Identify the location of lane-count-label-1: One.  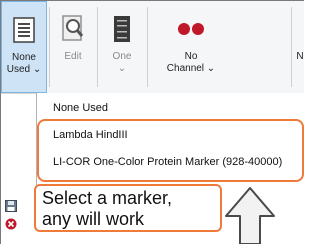
(122, 56).